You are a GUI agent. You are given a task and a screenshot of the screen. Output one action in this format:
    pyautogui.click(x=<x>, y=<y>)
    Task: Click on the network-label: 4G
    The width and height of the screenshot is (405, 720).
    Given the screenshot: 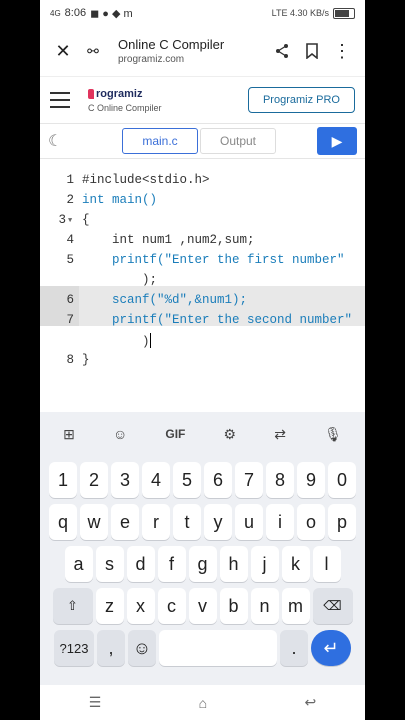 What is the action you would take?
    pyautogui.click(x=55, y=13)
    